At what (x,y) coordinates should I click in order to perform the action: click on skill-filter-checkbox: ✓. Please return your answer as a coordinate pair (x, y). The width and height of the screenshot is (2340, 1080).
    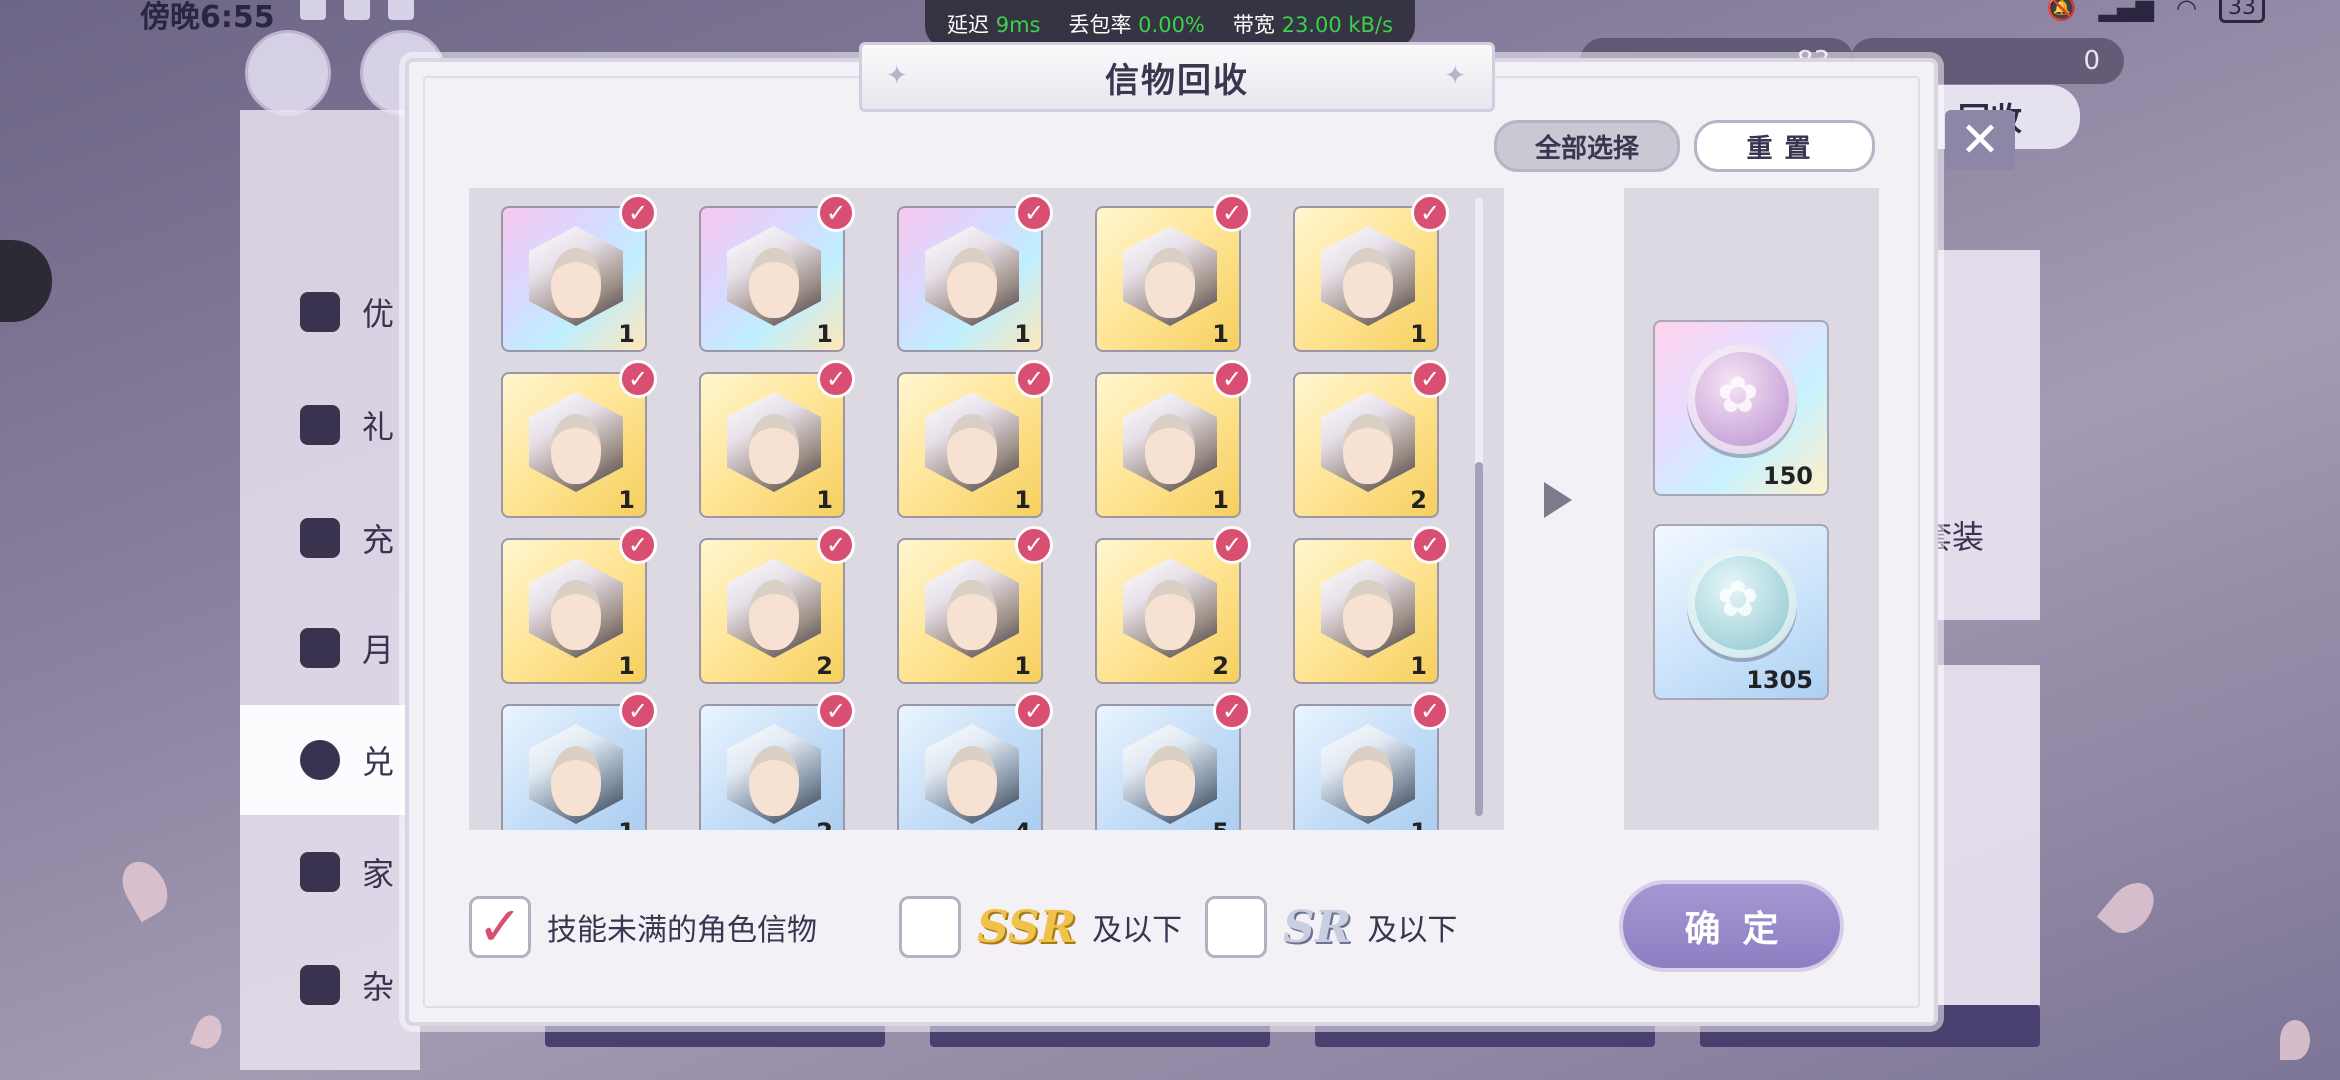
    Looking at the image, I should click on (500, 927).